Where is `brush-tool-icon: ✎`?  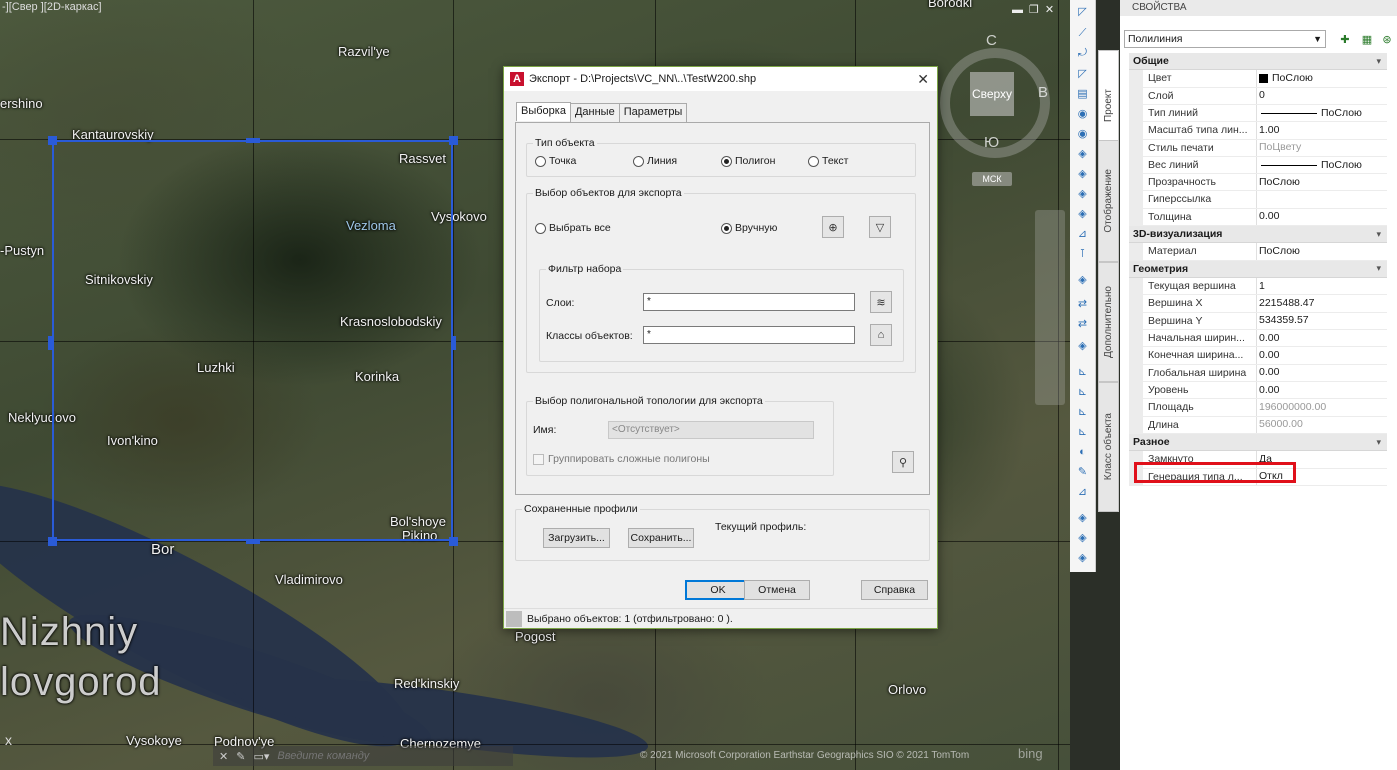
brush-tool-icon: ✎ is located at coordinates (1082, 471).